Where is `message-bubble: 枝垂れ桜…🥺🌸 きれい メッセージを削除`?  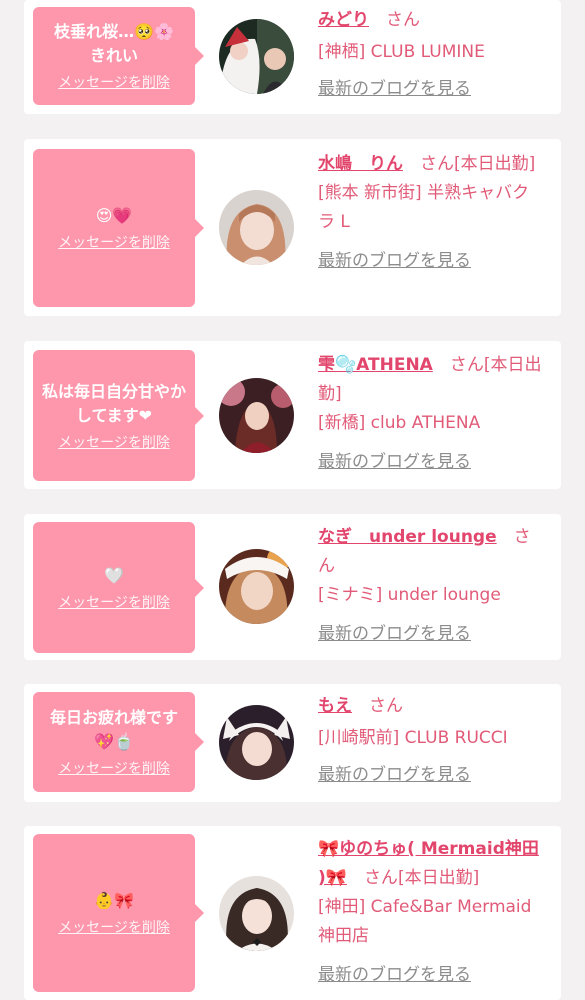
message-bubble: 枝垂れ桜…🥺🌸 きれい メッセージを削除 is located at coordinates (118, 56).